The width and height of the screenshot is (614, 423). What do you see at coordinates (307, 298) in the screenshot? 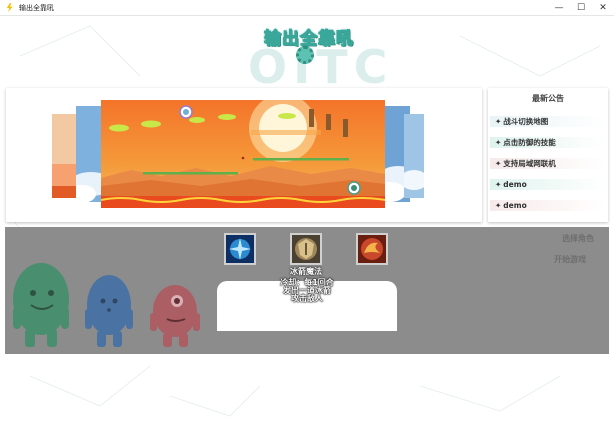
I see `skill-description-line: 攻击敌人` at bounding box center [307, 298].